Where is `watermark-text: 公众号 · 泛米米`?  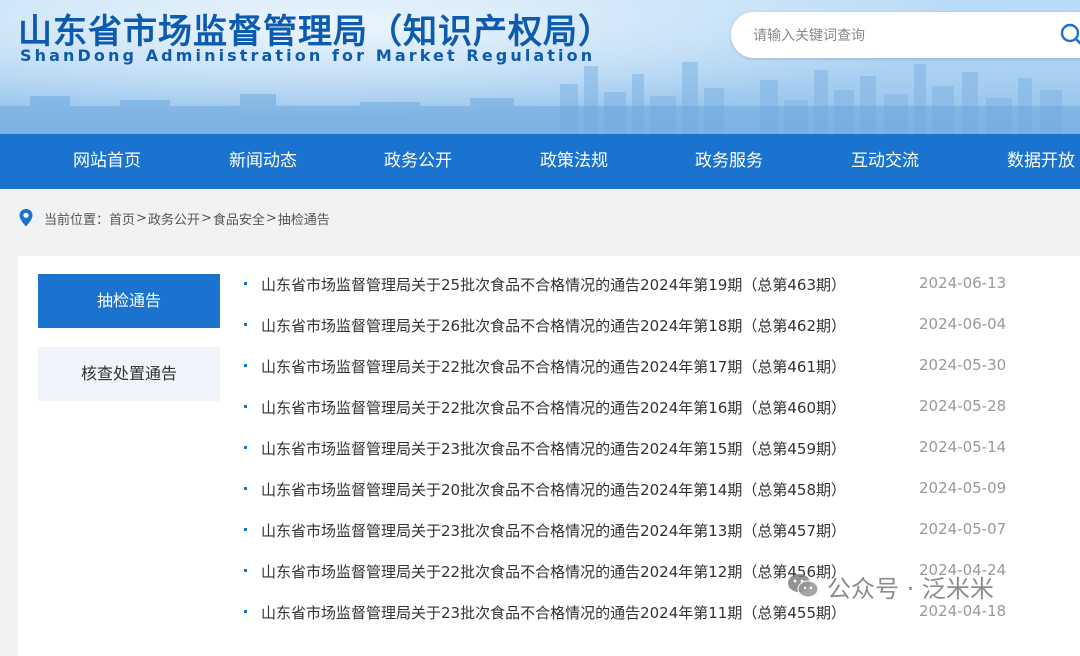 watermark-text: 公众号 · 泛米米 is located at coordinates (910, 588).